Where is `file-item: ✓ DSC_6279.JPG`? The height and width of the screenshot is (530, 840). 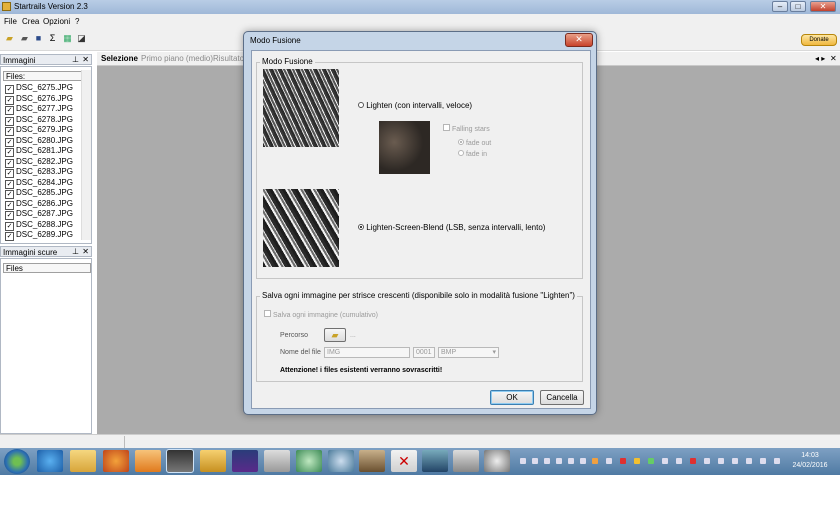
file-item: ✓ DSC_6279.JPG is located at coordinates (39, 130).